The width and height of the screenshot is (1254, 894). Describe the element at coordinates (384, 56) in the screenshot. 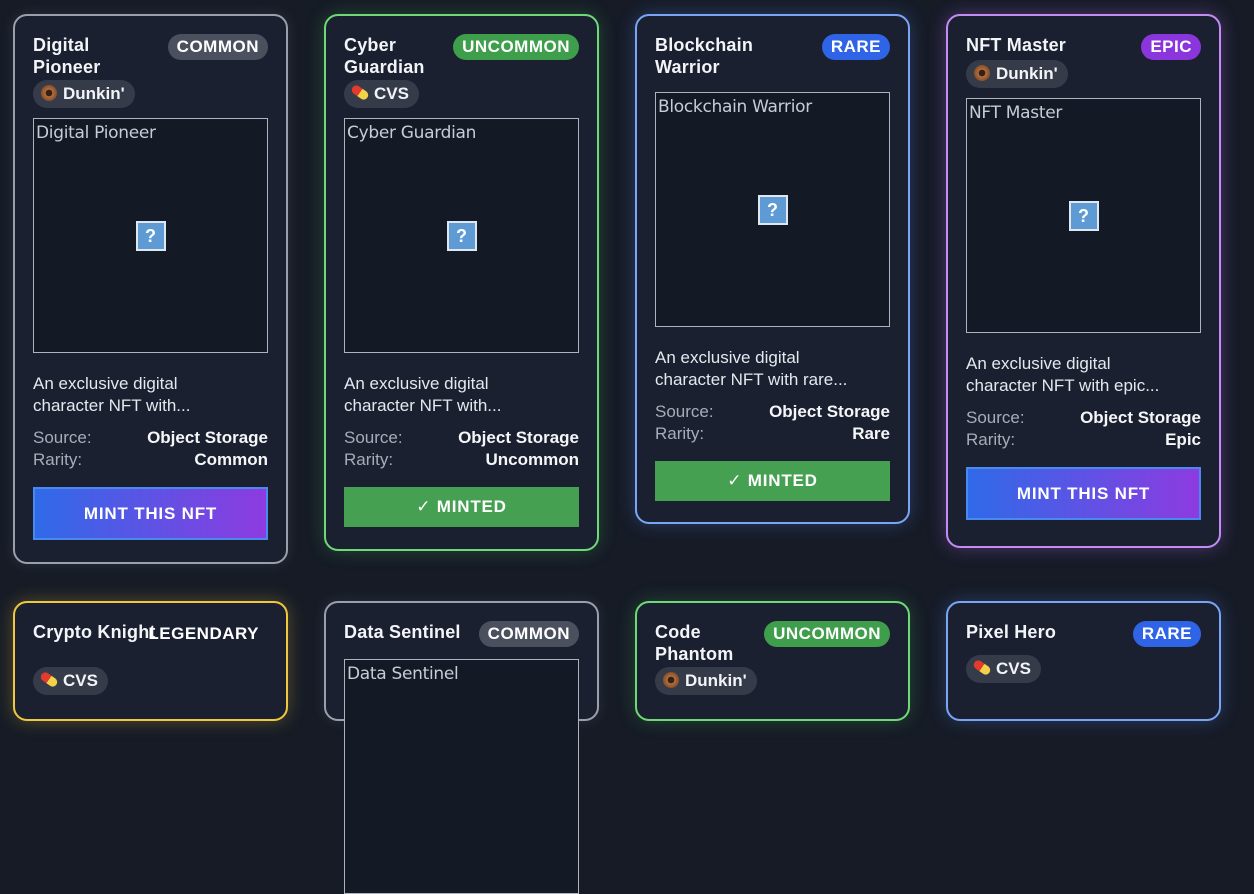

I see `card-title: Cyber Guardian` at that location.